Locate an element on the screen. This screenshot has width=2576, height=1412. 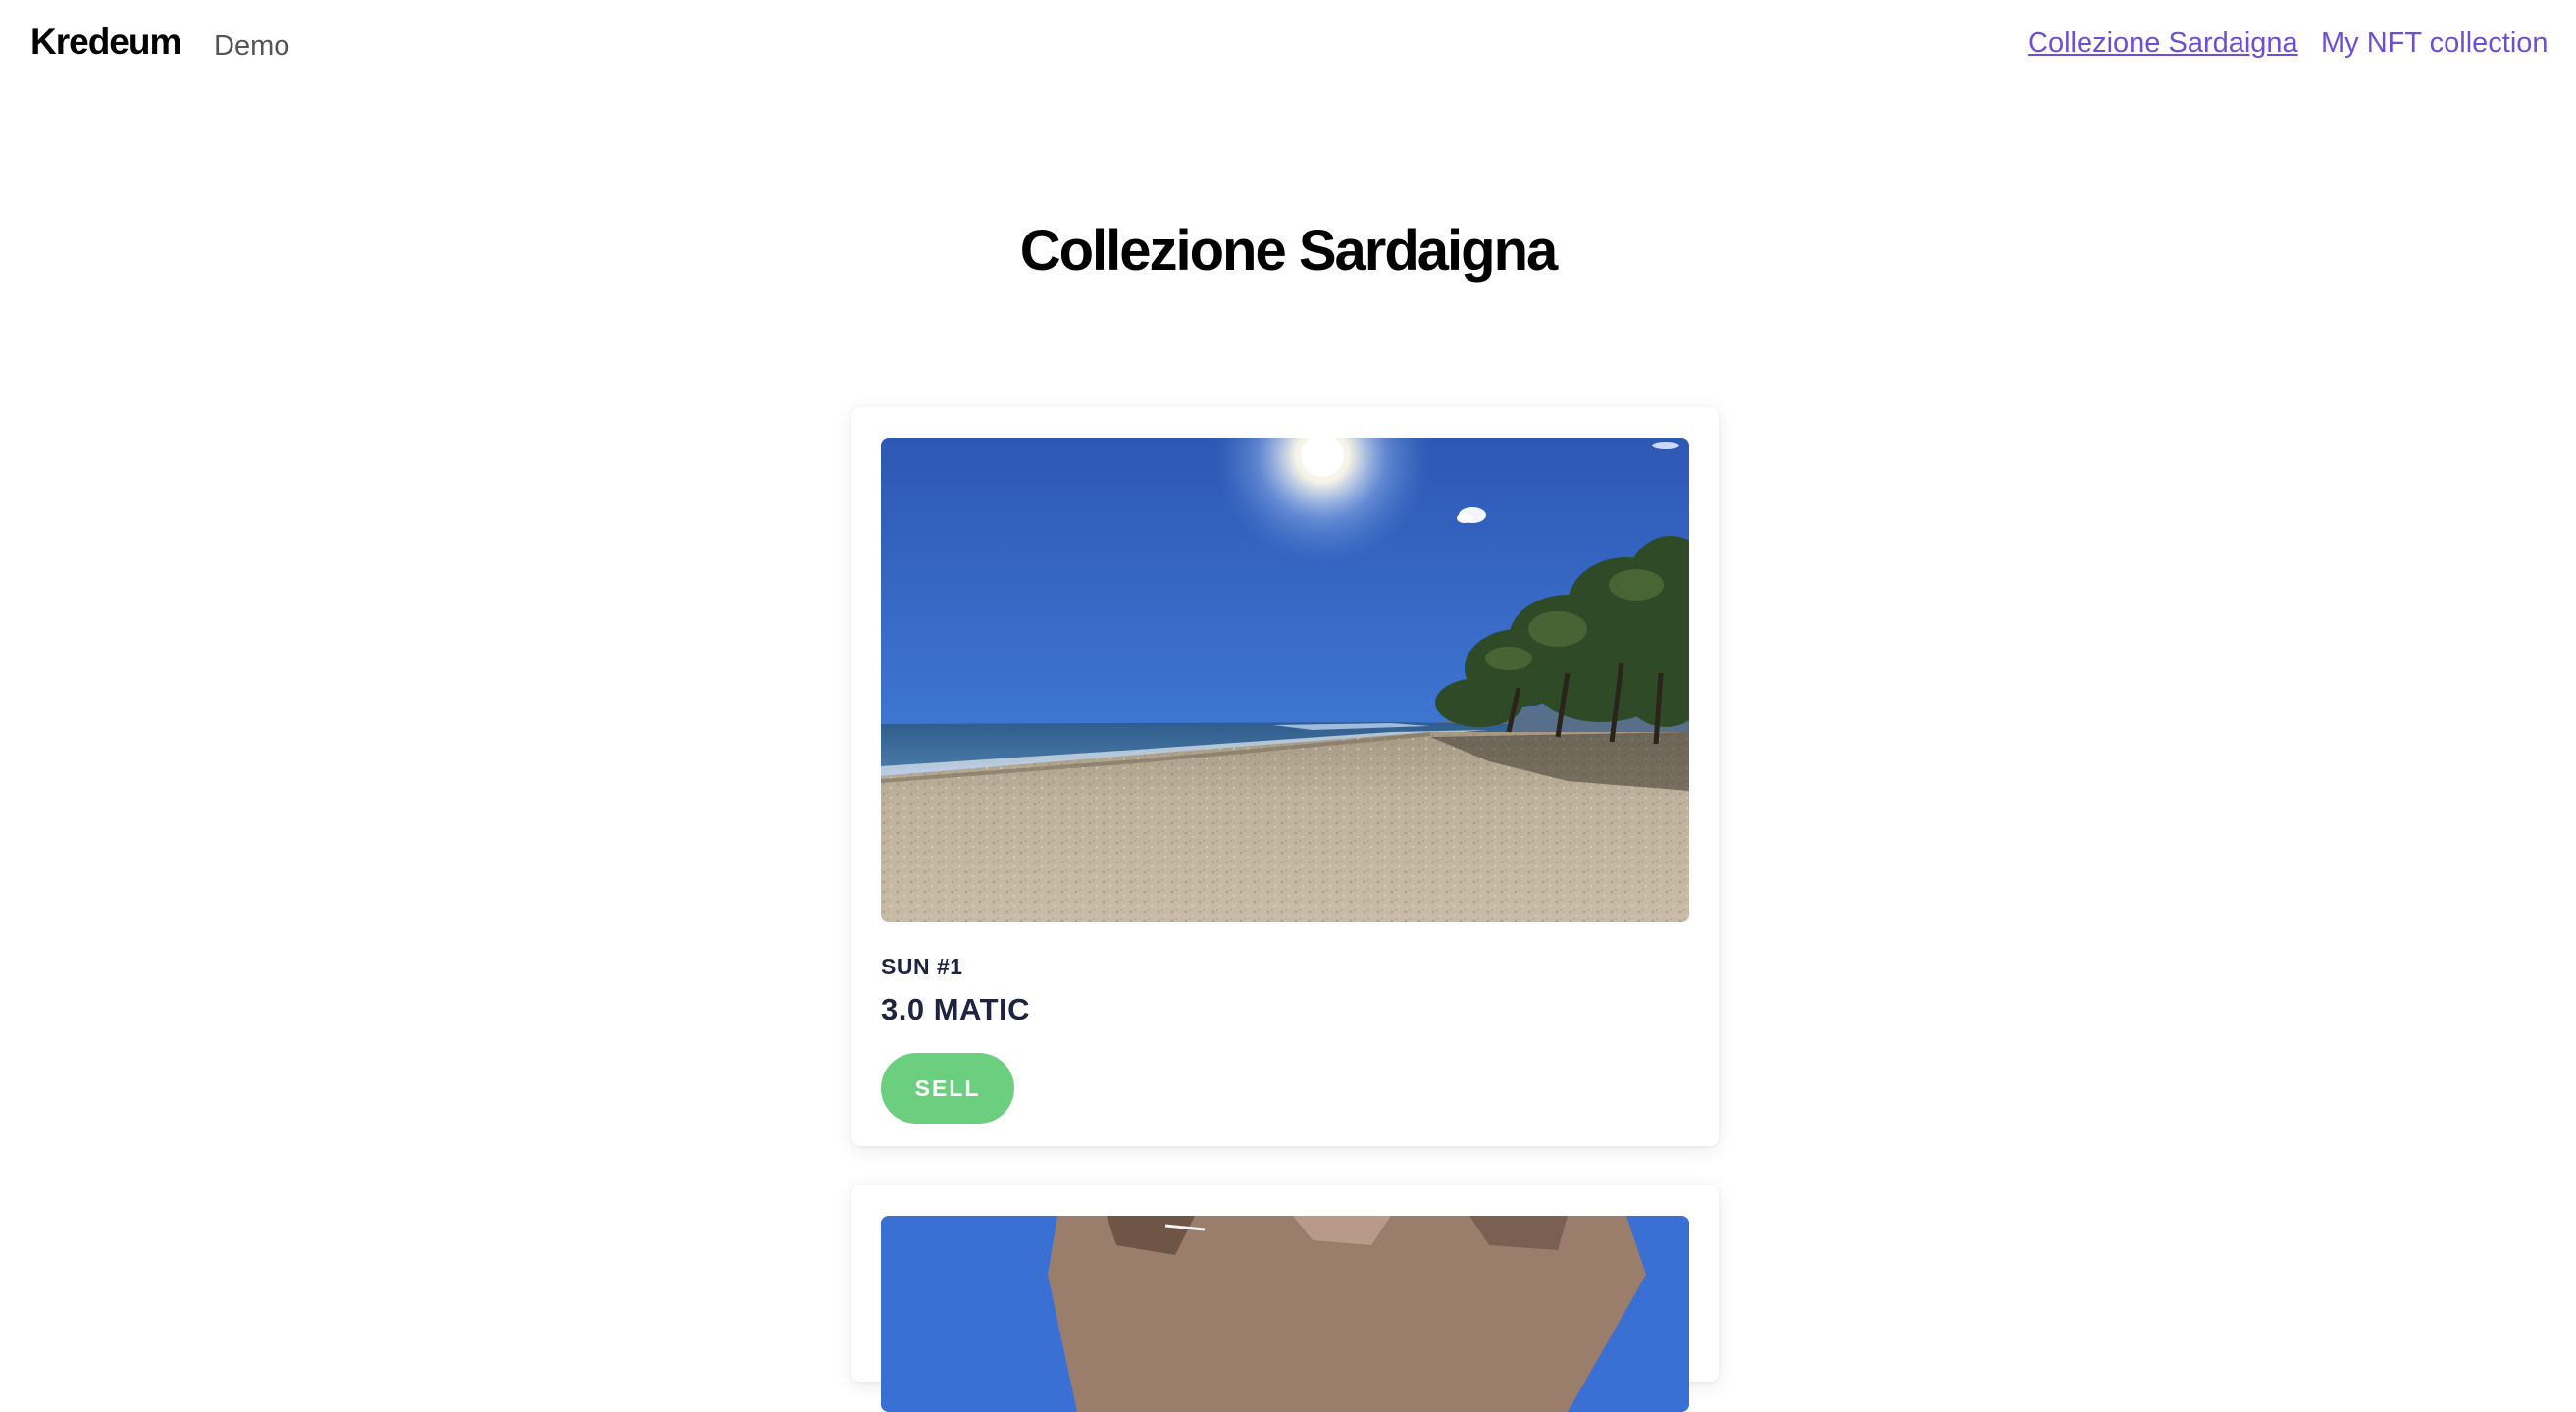
brand-subtitle: Demo is located at coordinates (252, 46).